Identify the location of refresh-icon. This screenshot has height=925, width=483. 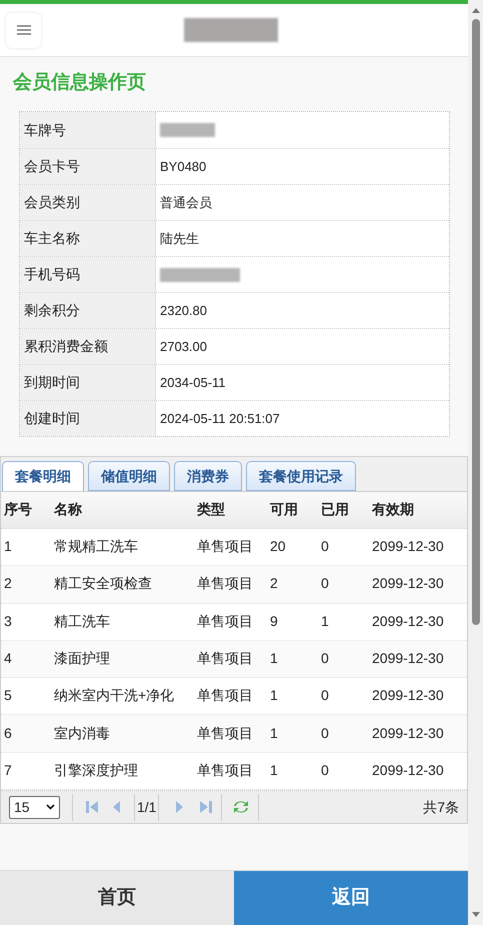
(241, 807).